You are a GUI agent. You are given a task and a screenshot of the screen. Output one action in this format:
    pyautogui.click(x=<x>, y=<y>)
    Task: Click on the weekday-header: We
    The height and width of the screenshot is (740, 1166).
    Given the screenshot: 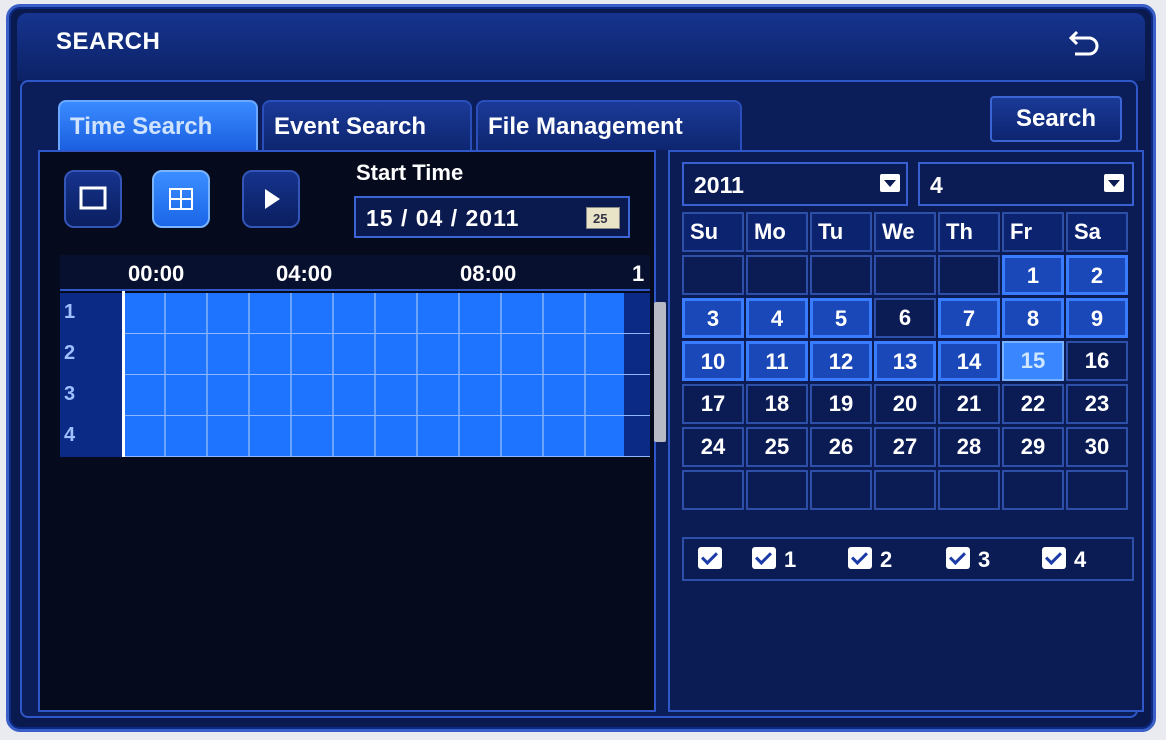 What is the action you would take?
    pyautogui.click(x=905, y=232)
    